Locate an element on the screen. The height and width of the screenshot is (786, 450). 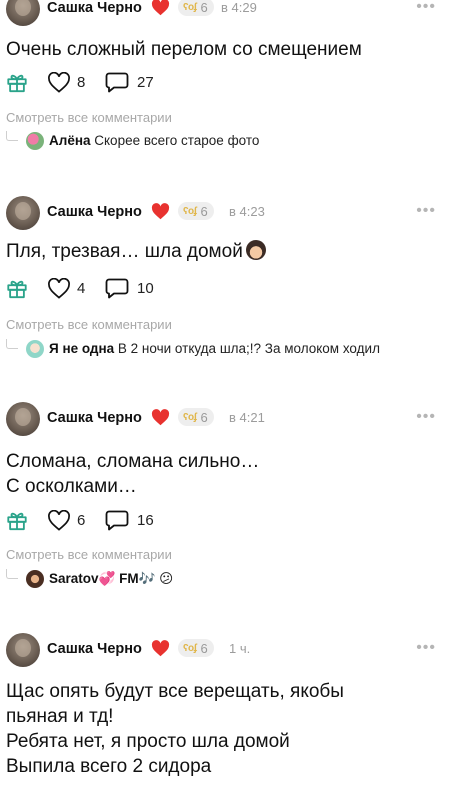
reply-text: Saratov💞 FM🎶 😕 is located at coordinates (111, 579).